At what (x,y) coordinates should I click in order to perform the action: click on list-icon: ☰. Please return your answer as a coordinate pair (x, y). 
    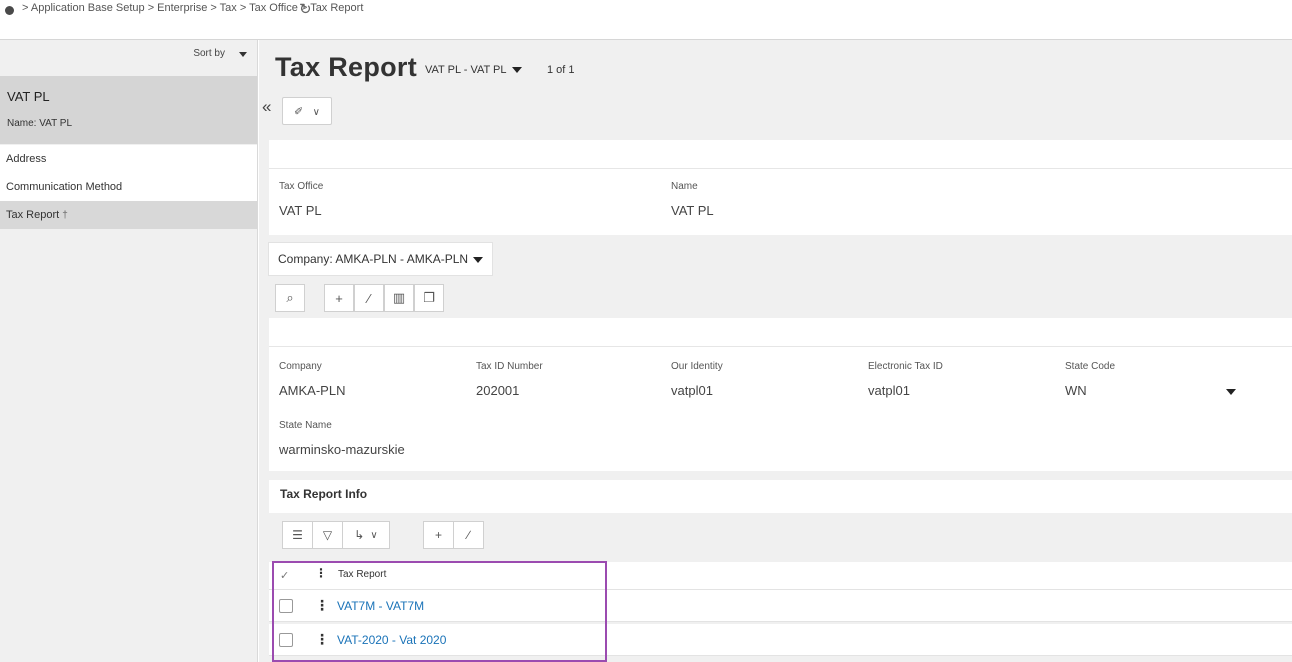
    Looking at the image, I should click on (297, 535).